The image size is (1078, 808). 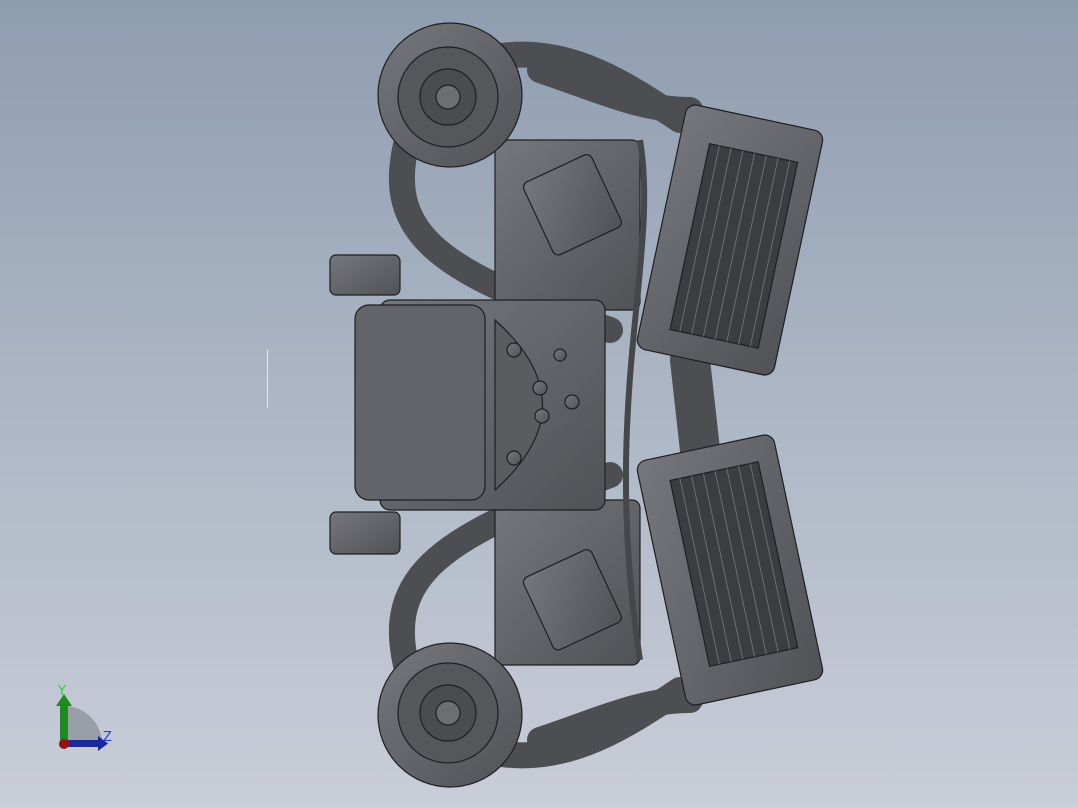 I want to click on x-axis-dot, so click(x=64, y=744).